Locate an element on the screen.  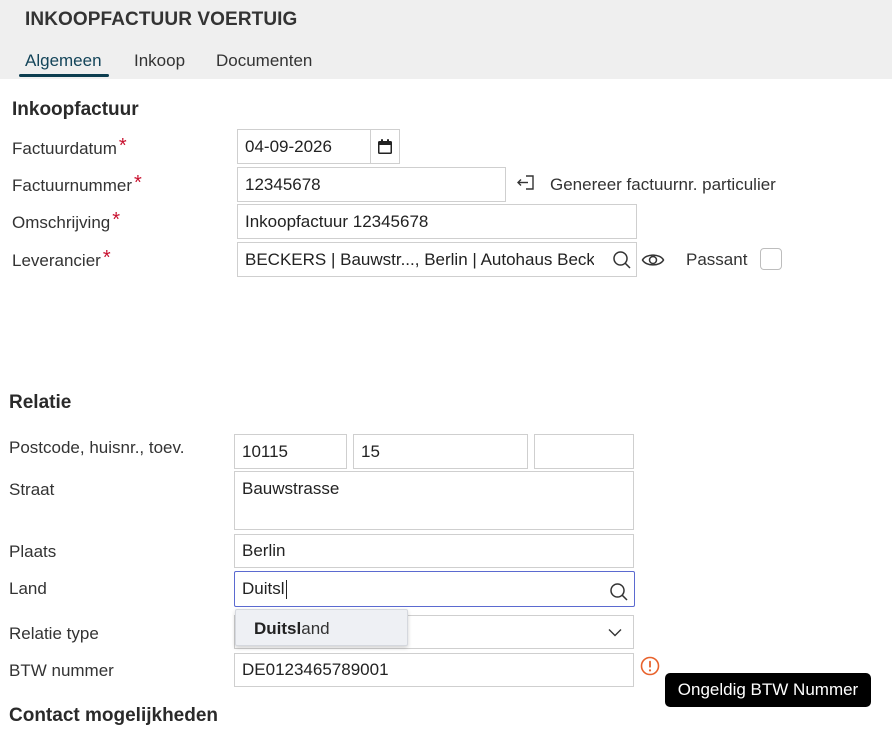
house-number-addition-field is located at coordinates (584, 451).